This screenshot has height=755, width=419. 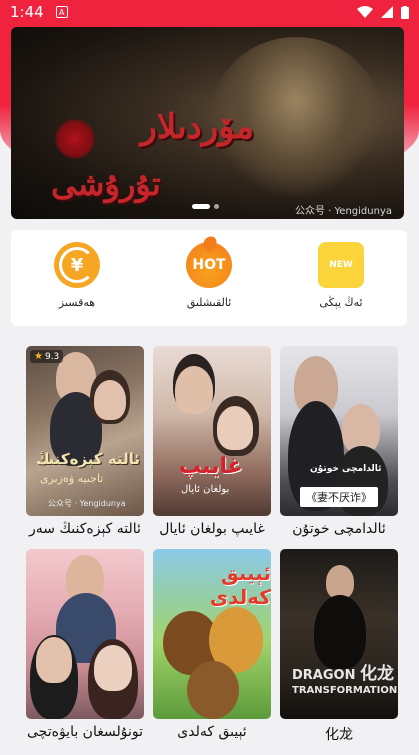 I want to click on drama-card: ئالدامچى خوتۇن 《妻不厌诈》 ئالدامچى خوتۇن, so click(x=339, y=441).